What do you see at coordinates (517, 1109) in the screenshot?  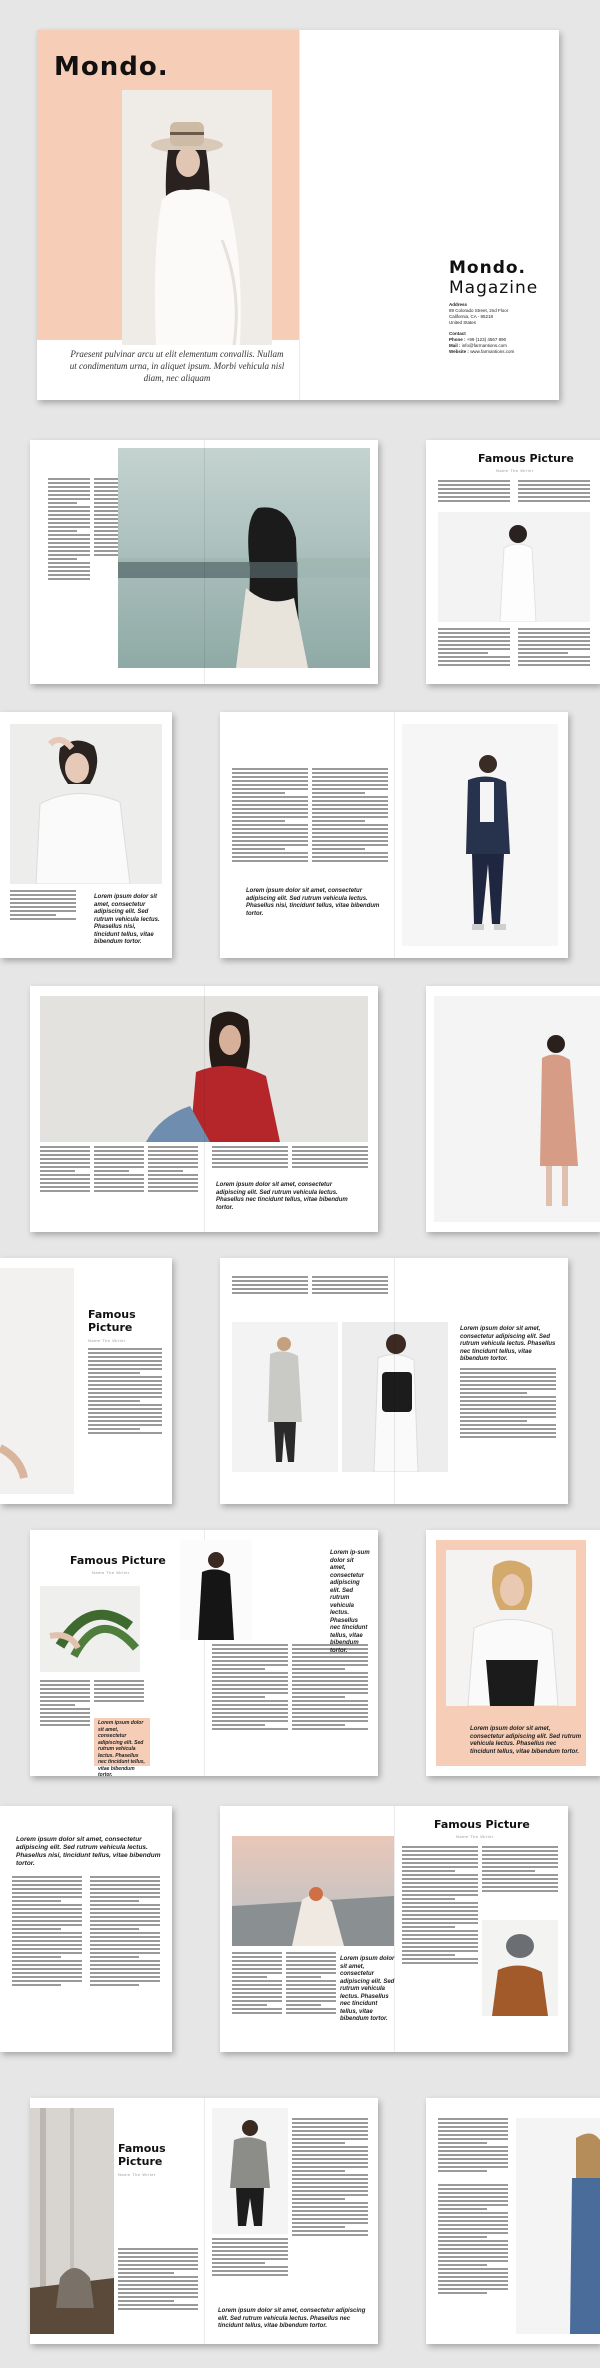 I see `pink-dress-photo` at bounding box center [517, 1109].